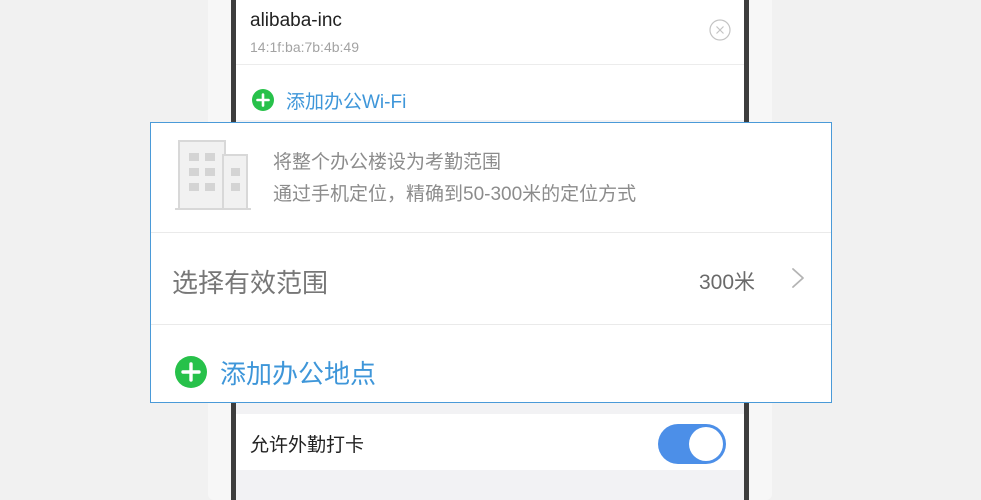 The height and width of the screenshot is (500, 981). I want to click on close-circle-icon, so click(720, 30).